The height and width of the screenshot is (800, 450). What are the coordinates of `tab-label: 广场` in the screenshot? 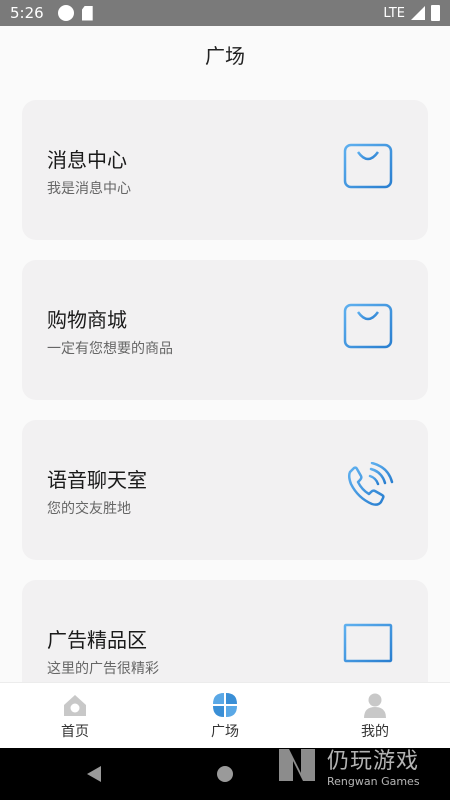 It's located at (225, 732).